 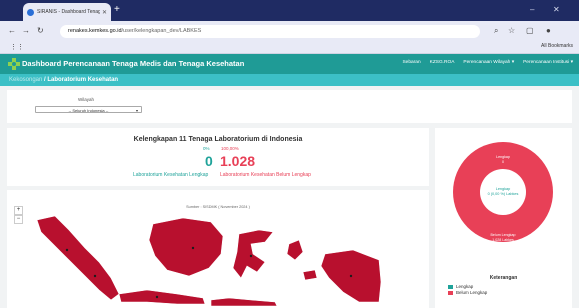 I want to click on reload-icon: ↻, so click(x=40, y=30).